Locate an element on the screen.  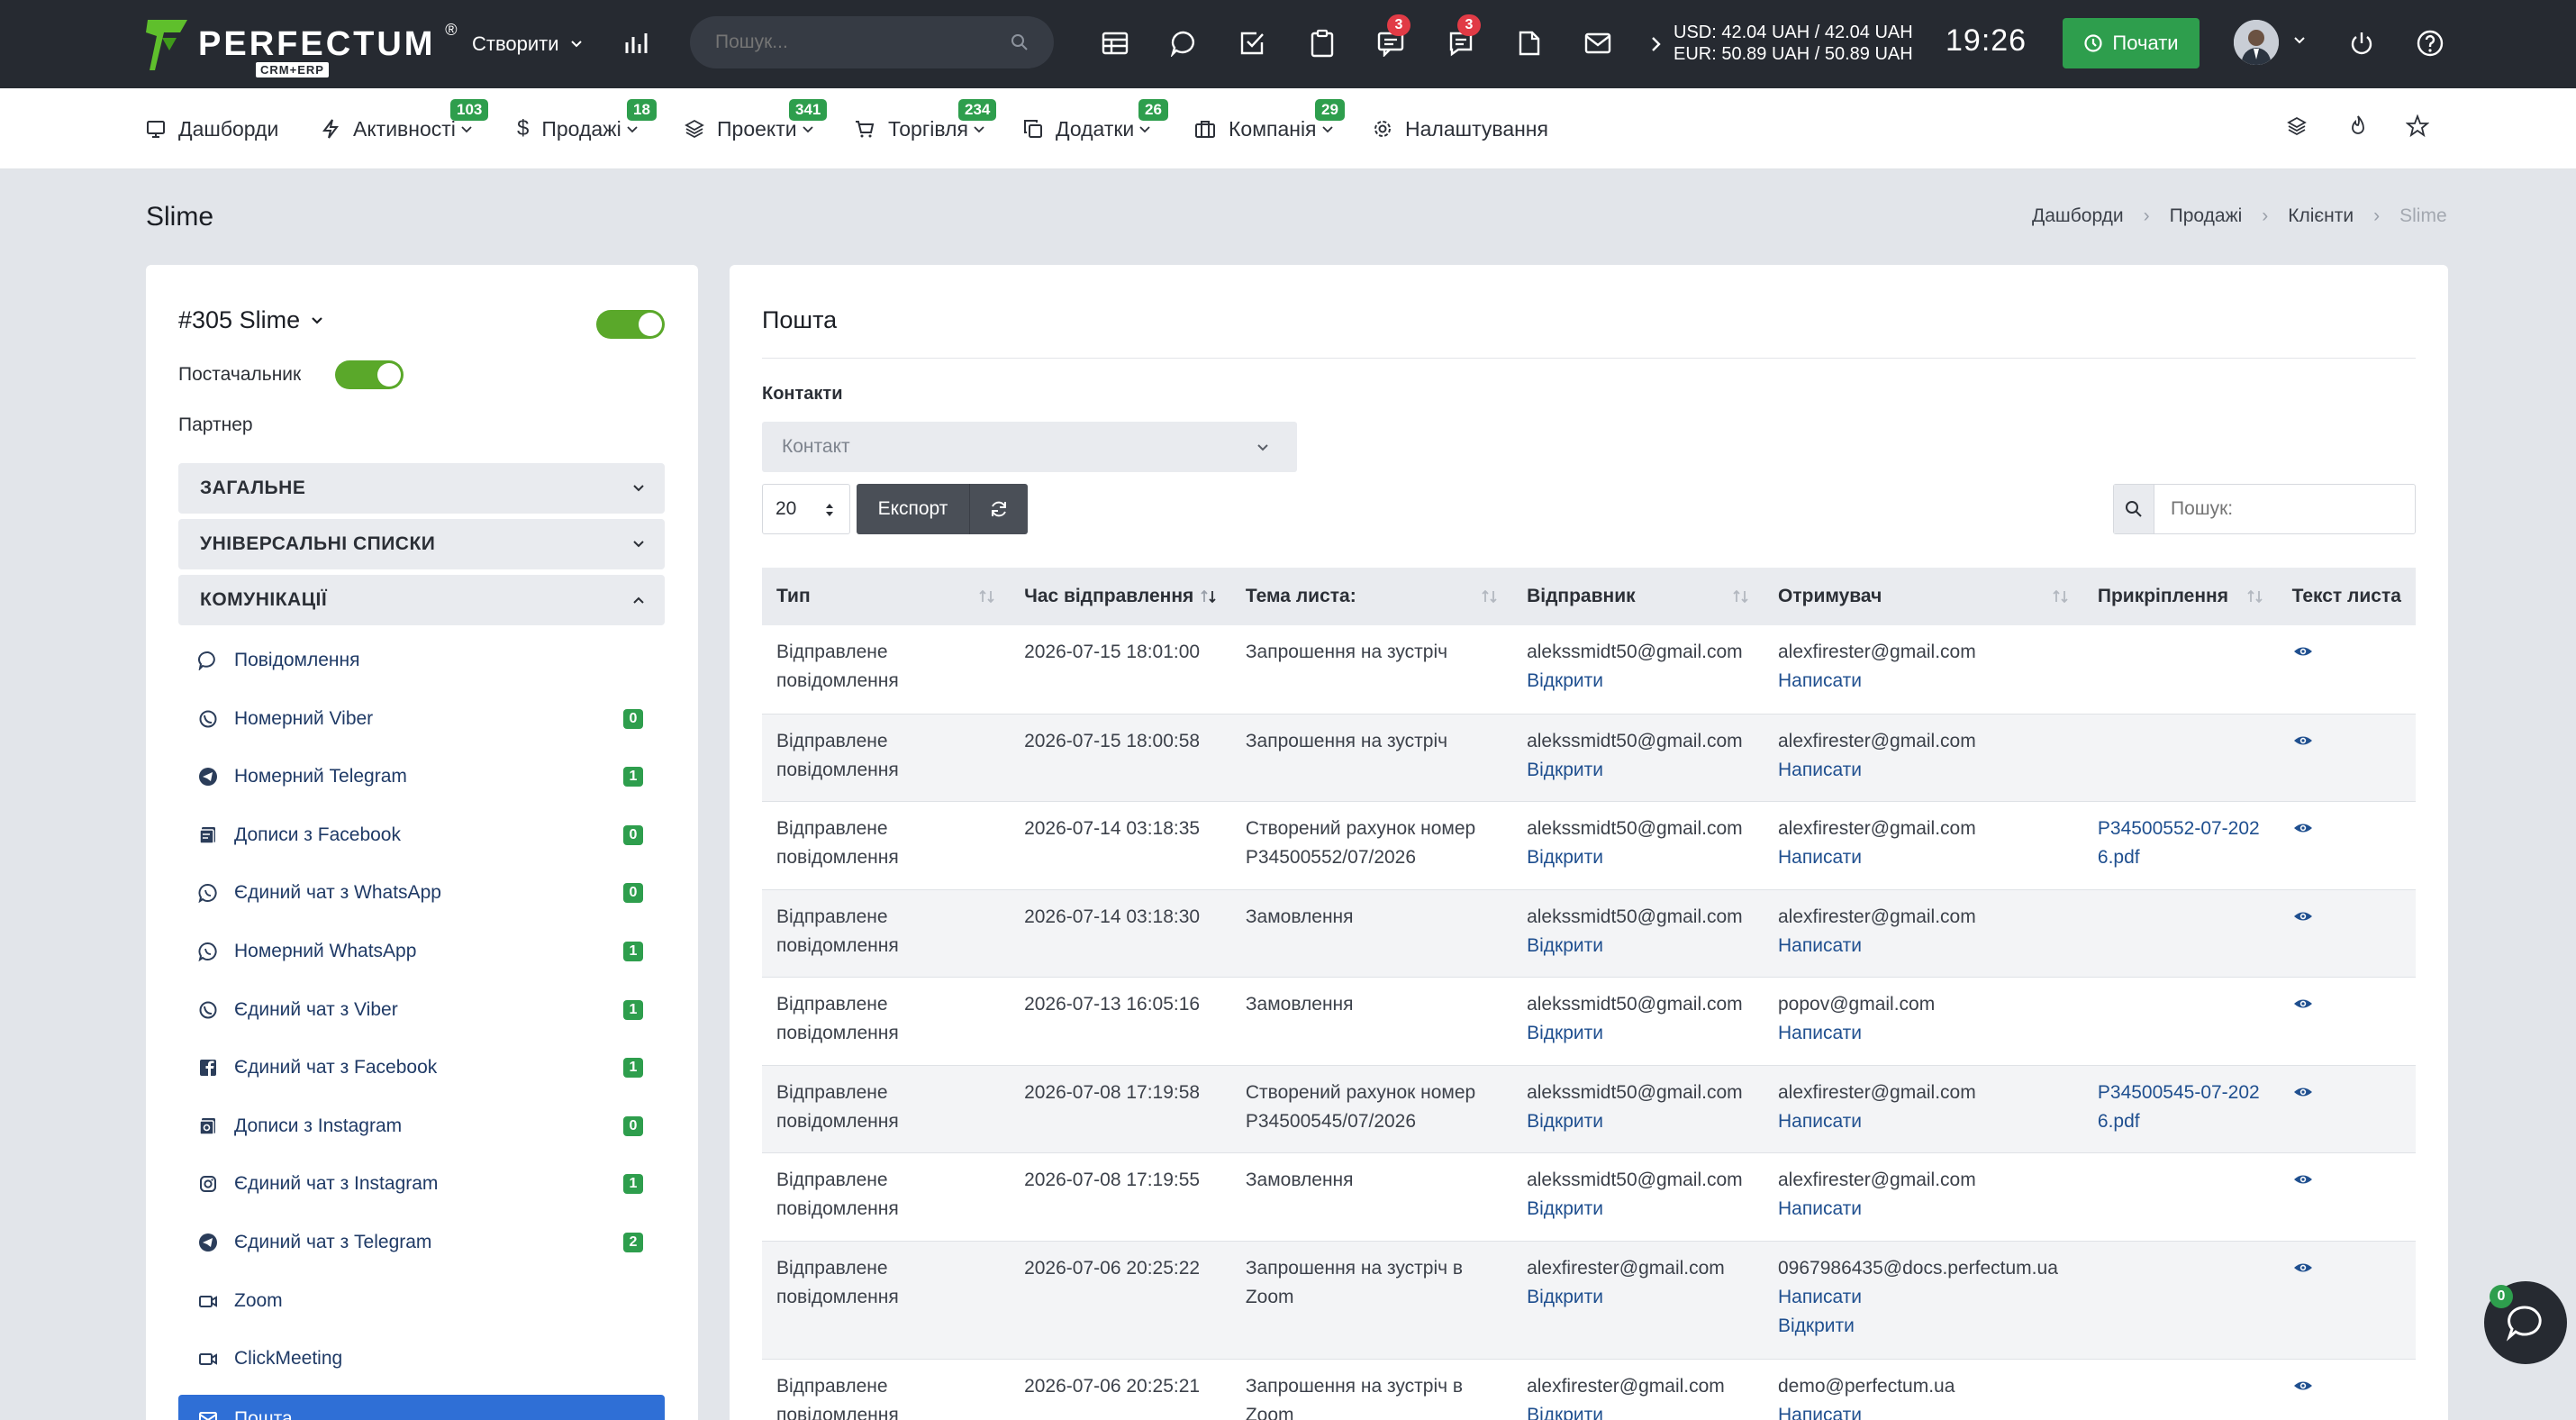
attachment-link: P34500545-07-2026.pdf is located at coordinates (2179, 1107).